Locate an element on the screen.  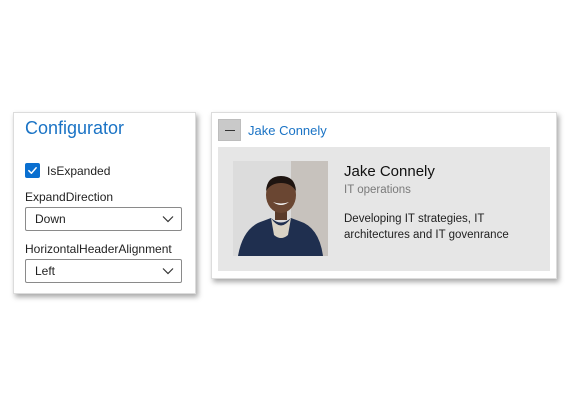
person-role: IT operations is located at coordinates (377, 190).